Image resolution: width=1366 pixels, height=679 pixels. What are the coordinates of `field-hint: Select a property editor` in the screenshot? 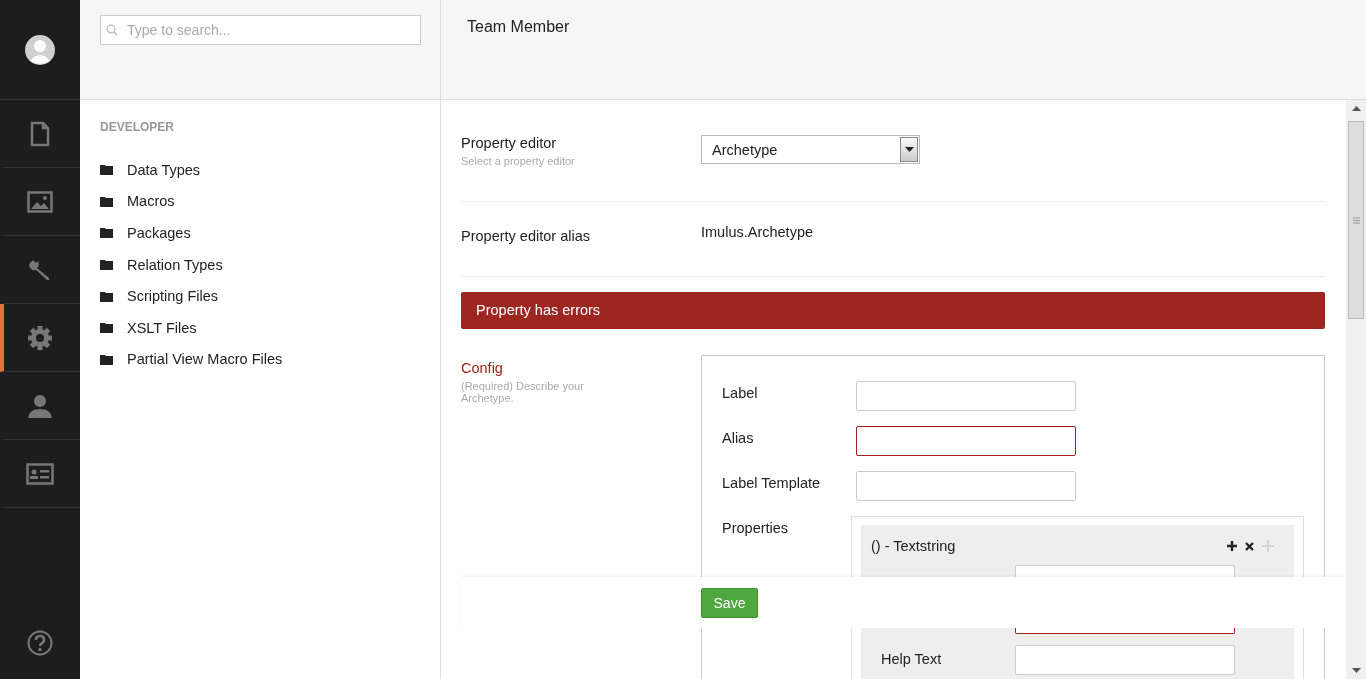 It's located at (518, 161).